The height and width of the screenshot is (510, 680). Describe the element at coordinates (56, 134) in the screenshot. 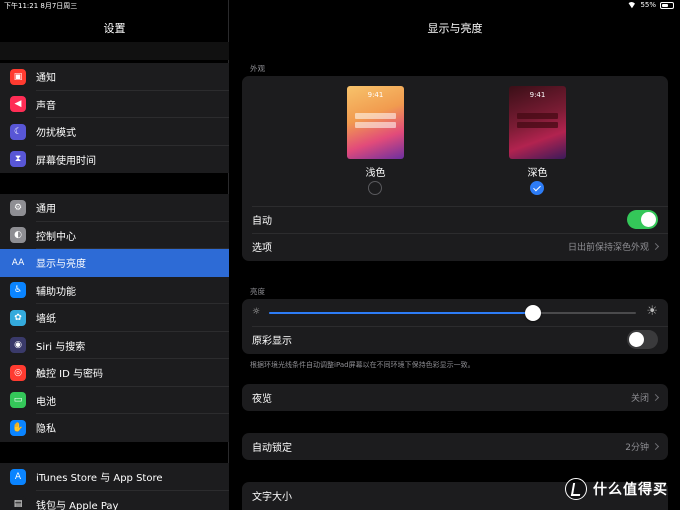

I see `sidebar-item-label: 勿扰模式` at that location.